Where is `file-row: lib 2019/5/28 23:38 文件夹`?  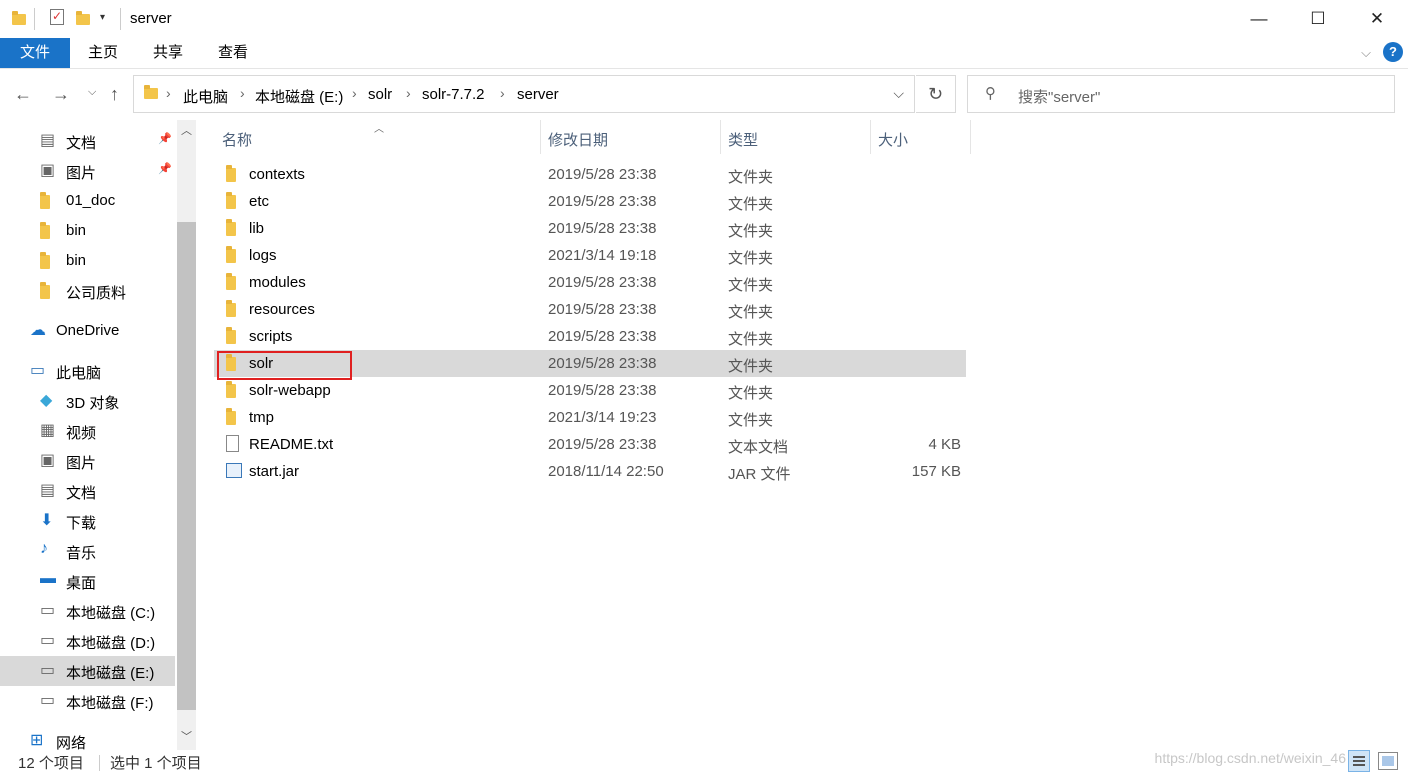
file-row: lib 2019/5/28 23:38 文件夹 is located at coordinates (590, 228).